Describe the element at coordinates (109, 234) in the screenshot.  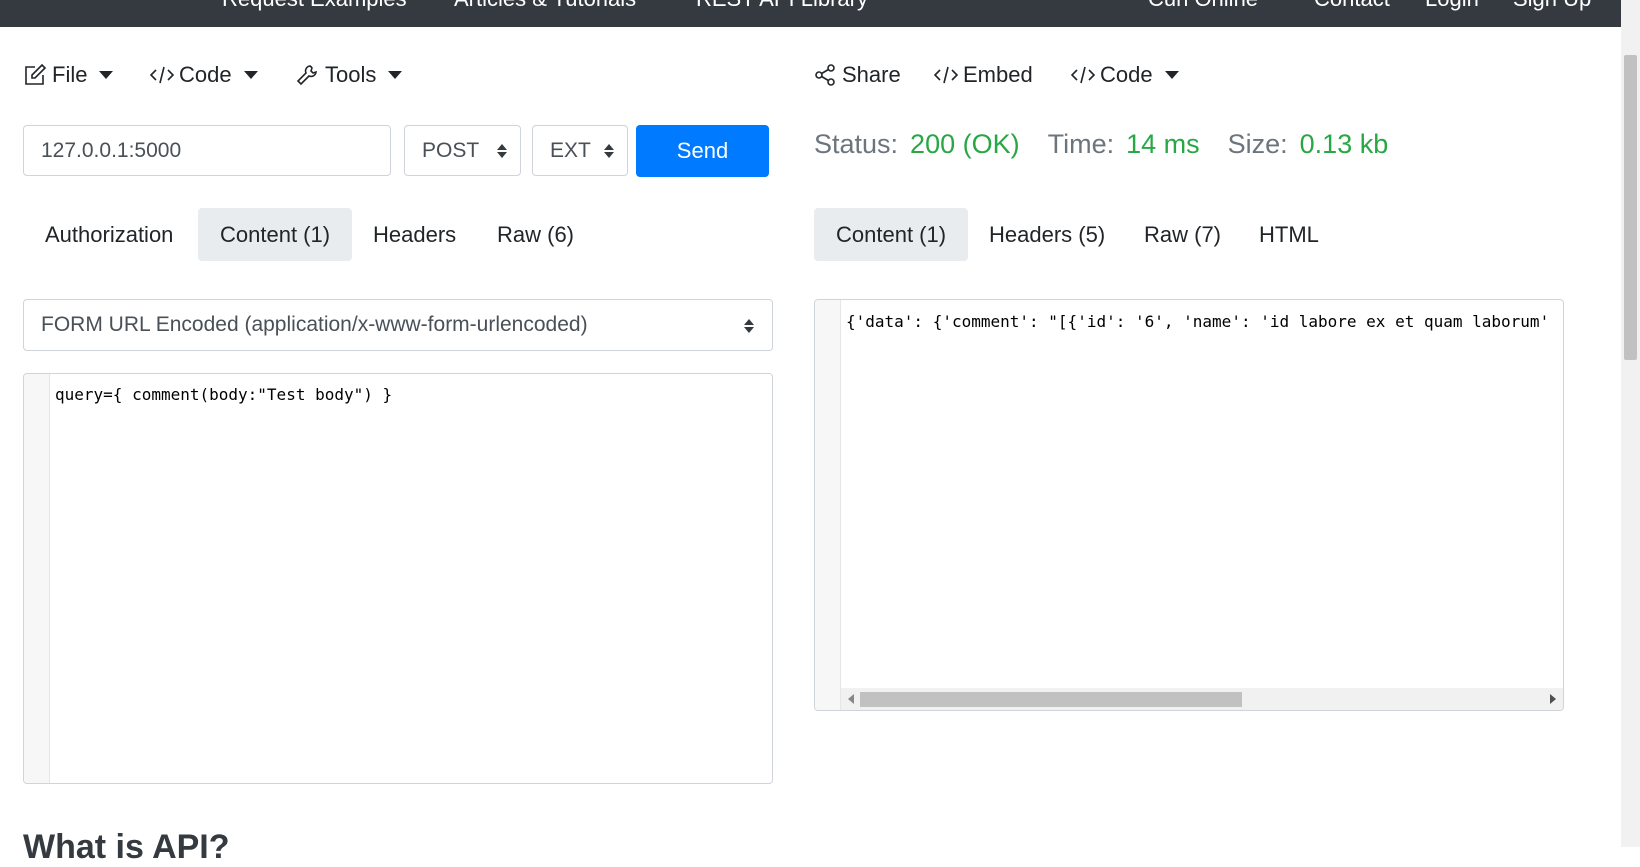
I see `tab-authorization: Authorization` at that location.